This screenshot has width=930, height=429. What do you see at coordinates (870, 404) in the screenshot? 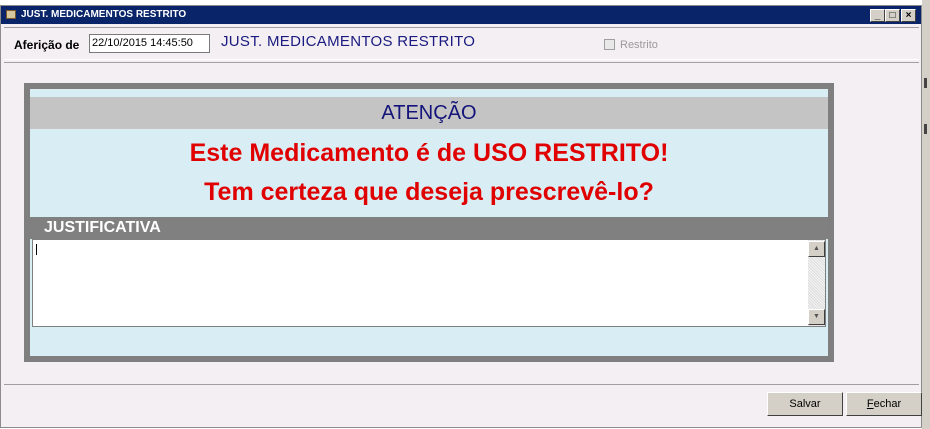
I see `fechar-mnemonic: F` at bounding box center [870, 404].